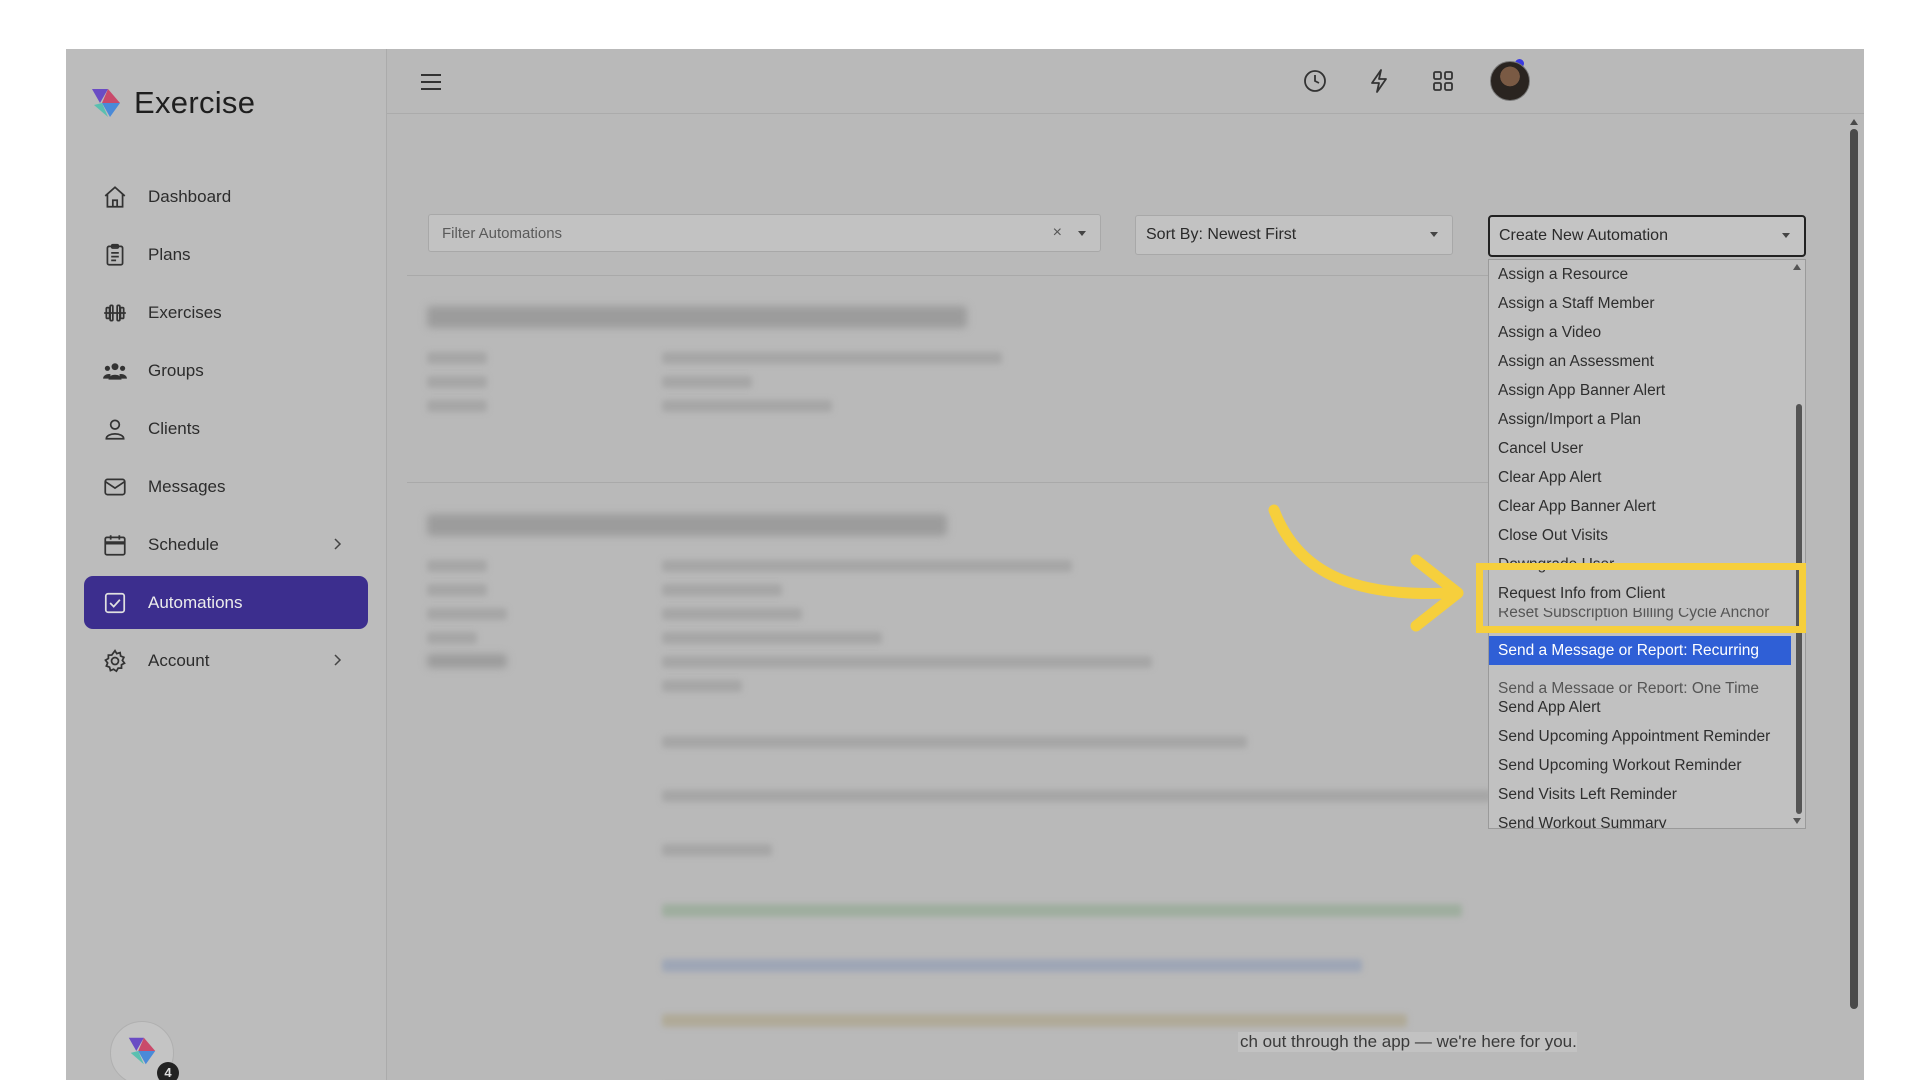 The width and height of the screenshot is (1920, 1080). I want to click on dropdown-option: Downgrade User, so click(1647, 564).